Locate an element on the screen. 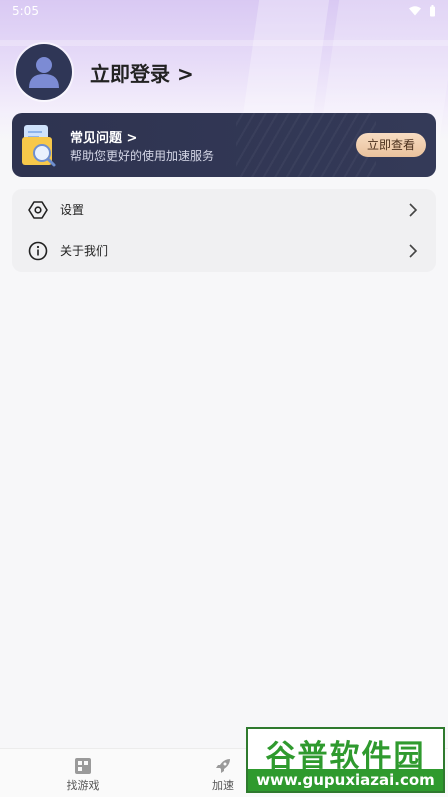 This screenshot has height=797, width=448. status-time: 5:05 is located at coordinates (25, 11).